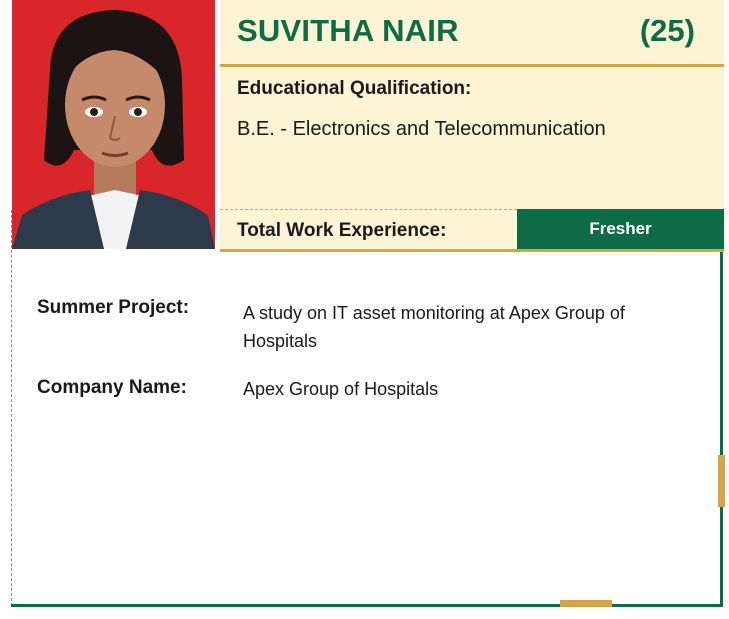  I want to click on education-label: Educational Qualification:, so click(354, 88).